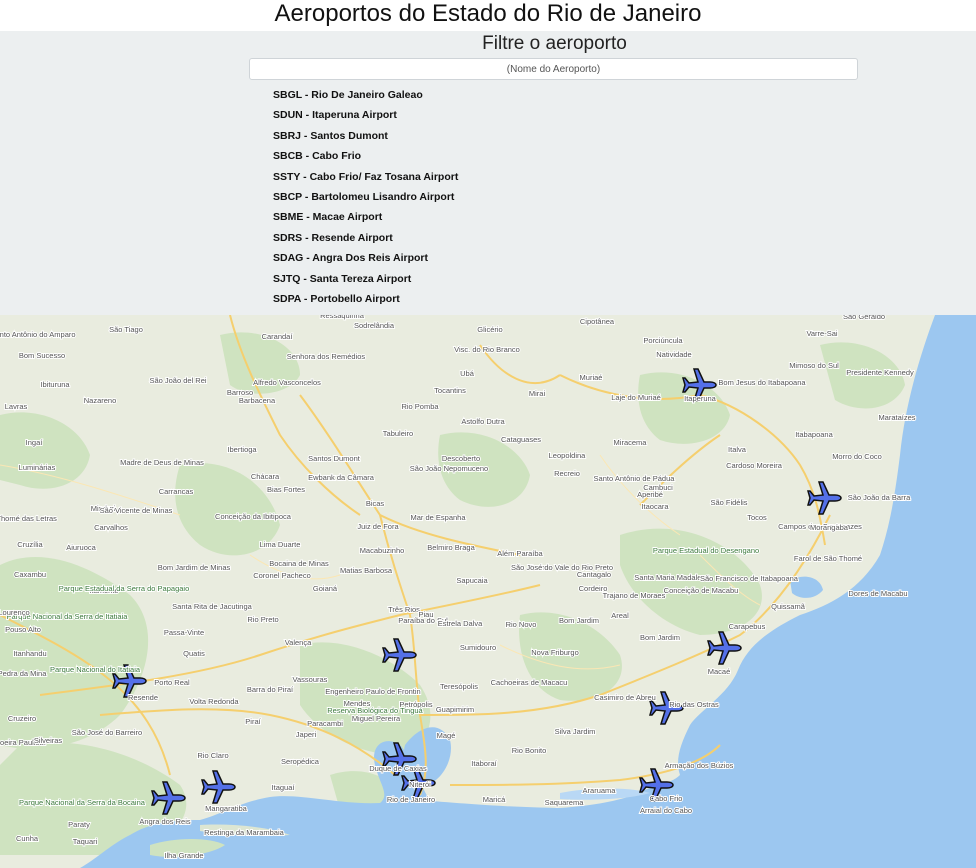 This screenshot has height=868, width=976. I want to click on airport-list-item: SJTQ - Santa Tereza Airport, so click(365, 281).